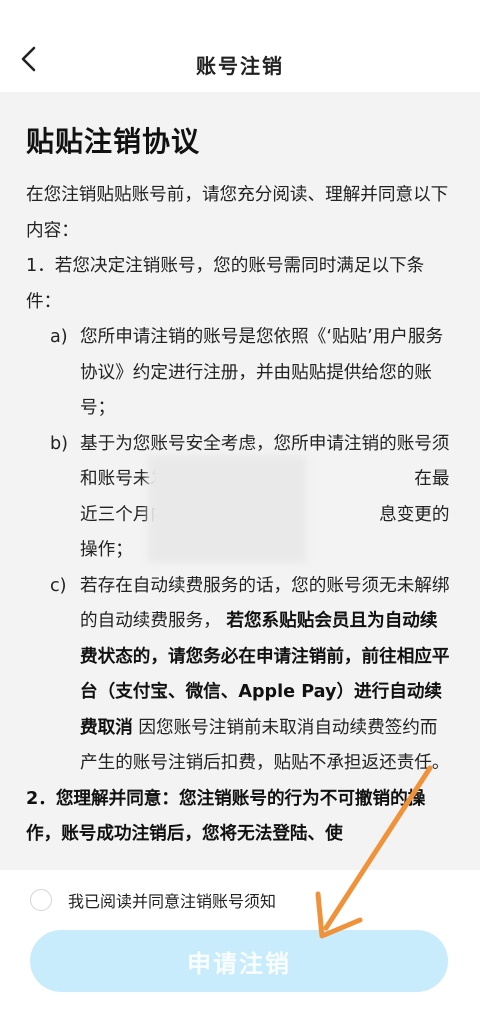  I want to click on clause-1: 1．若您决定注销账号，您的账号需同时满足以下条件：, so click(225, 284).